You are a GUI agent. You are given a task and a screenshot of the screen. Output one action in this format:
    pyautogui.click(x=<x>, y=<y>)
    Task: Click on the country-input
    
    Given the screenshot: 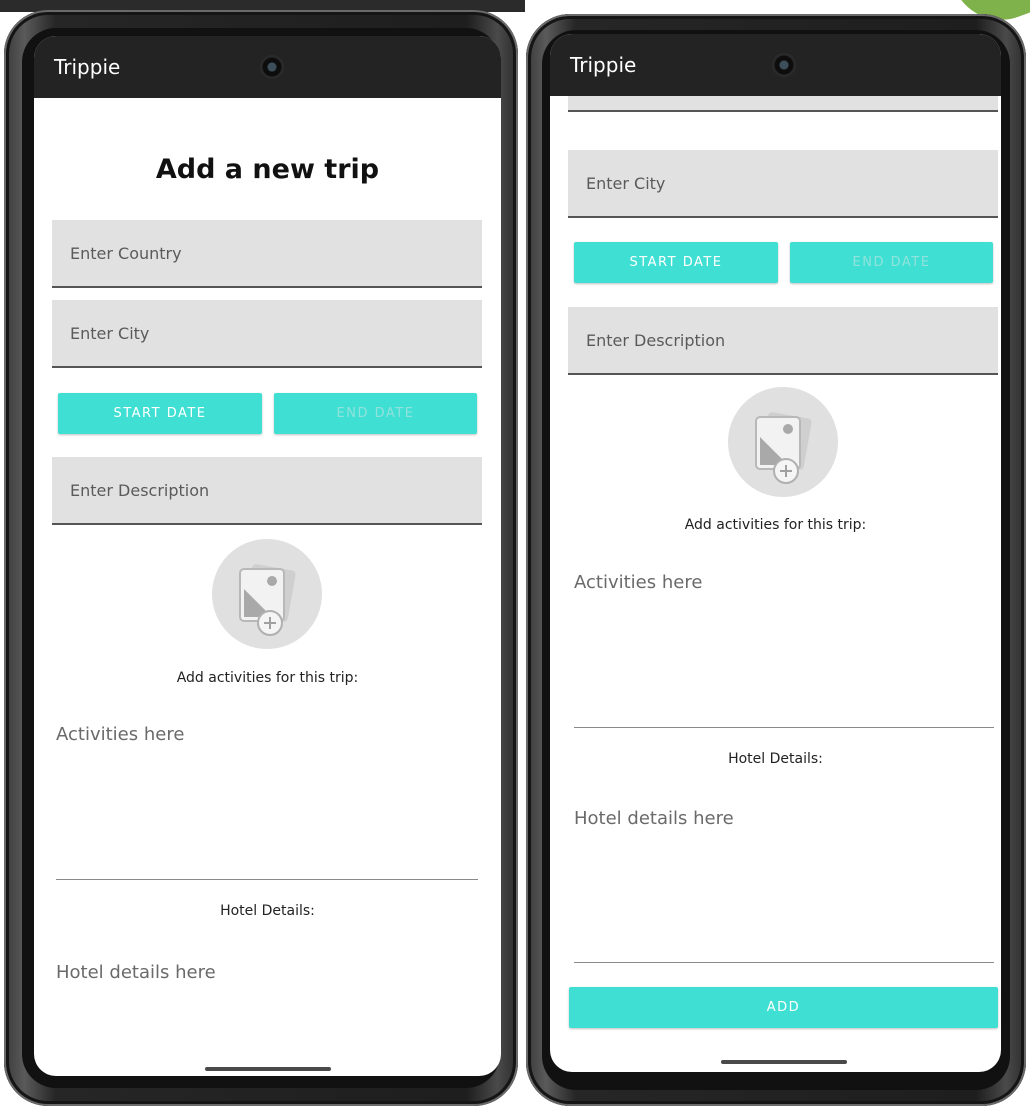 What is the action you would take?
    pyautogui.click(x=267, y=253)
    